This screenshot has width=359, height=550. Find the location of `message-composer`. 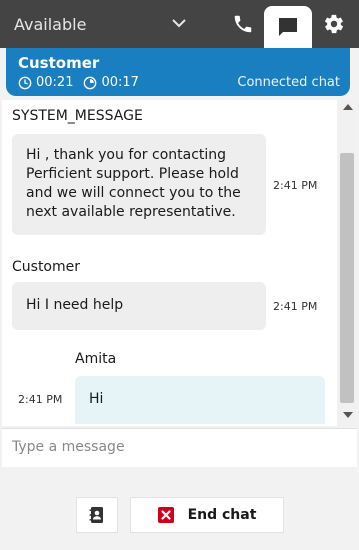

message-composer is located at coordinates (180, 448).